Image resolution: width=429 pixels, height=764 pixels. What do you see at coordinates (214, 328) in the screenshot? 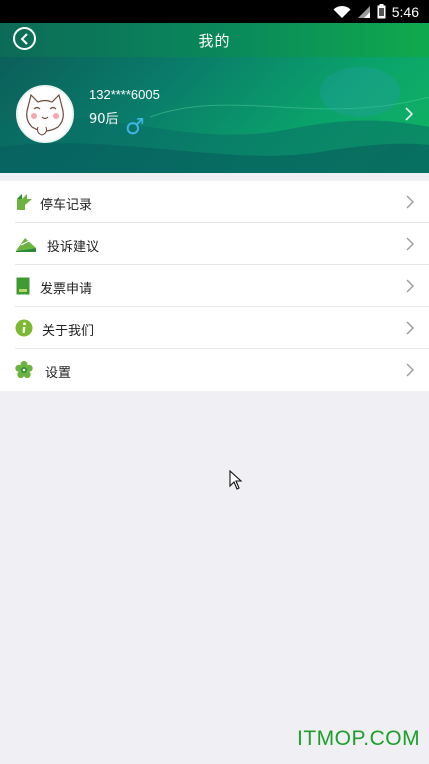
I see `menu-item-about-us: 关于我们` at bounding box center [214, 328].